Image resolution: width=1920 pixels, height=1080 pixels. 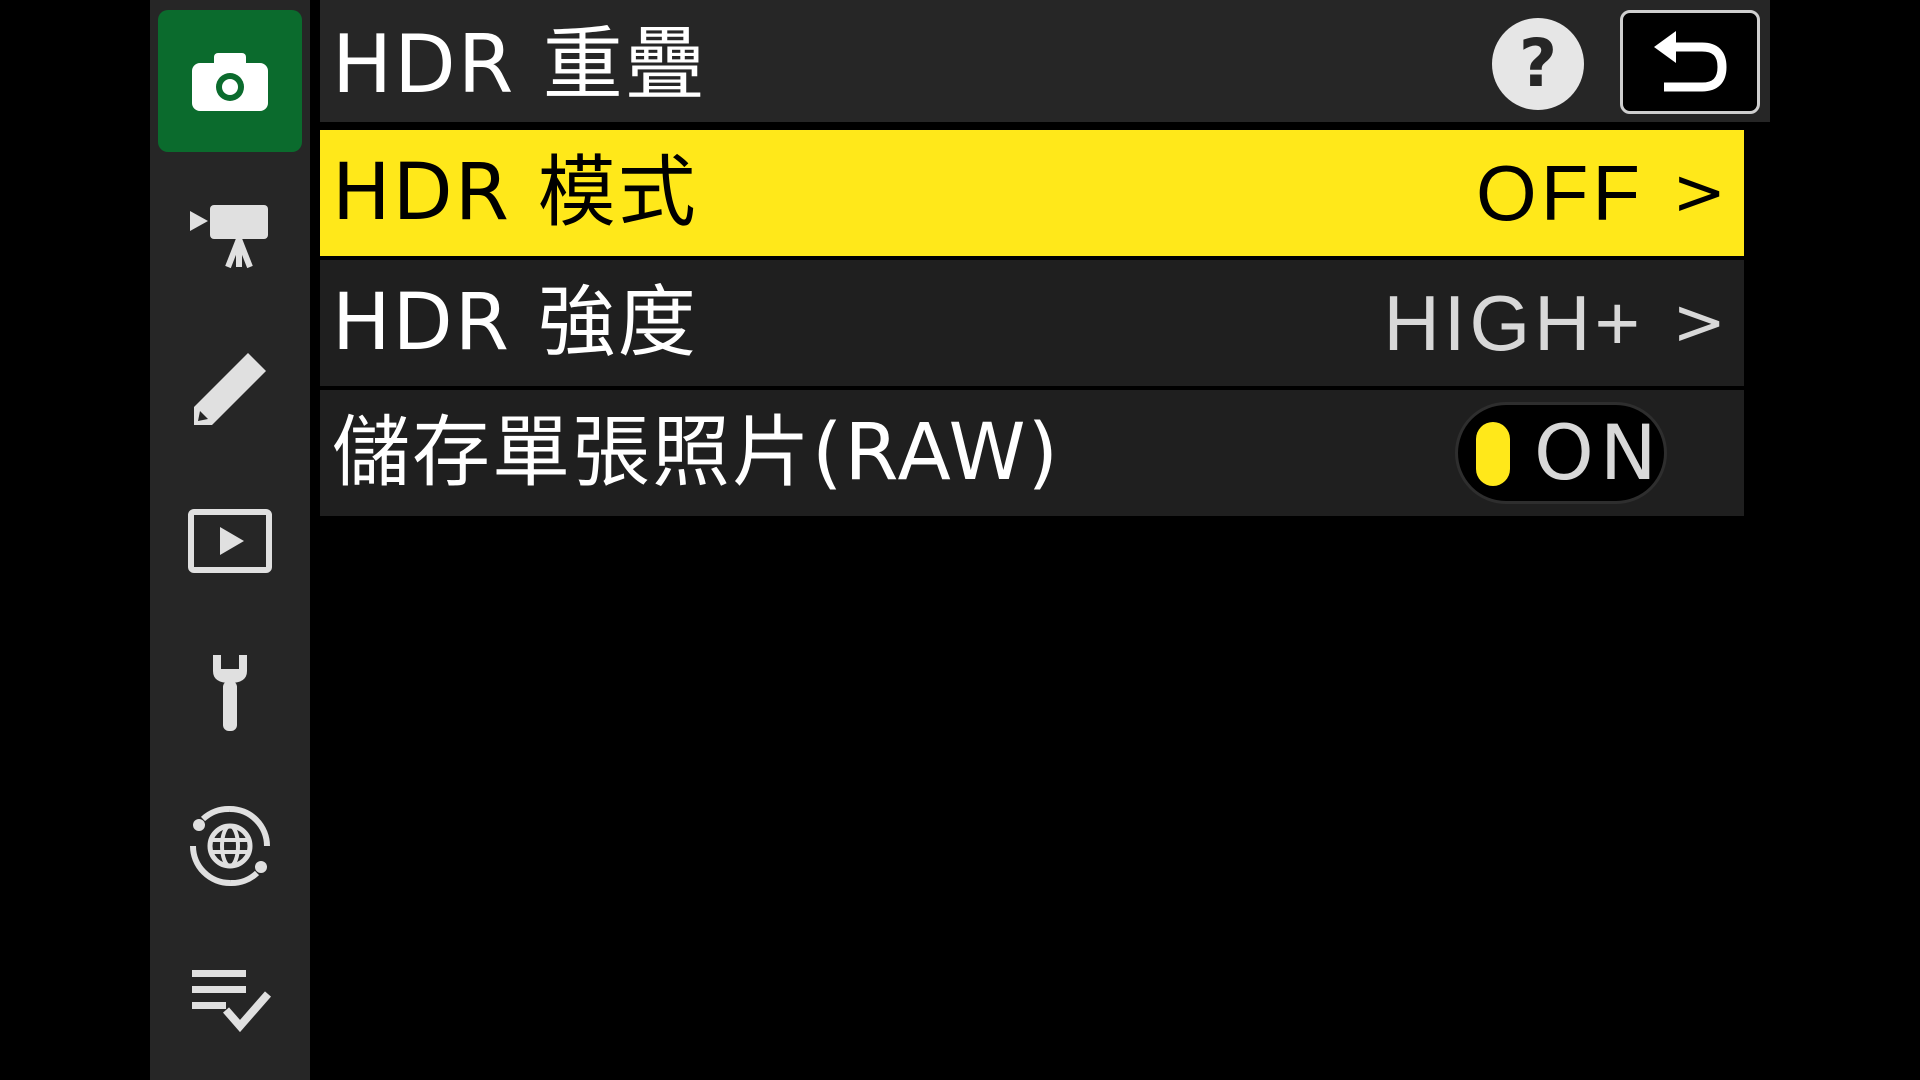 I want to click on pencil-icon, so click(x=230, y=389).